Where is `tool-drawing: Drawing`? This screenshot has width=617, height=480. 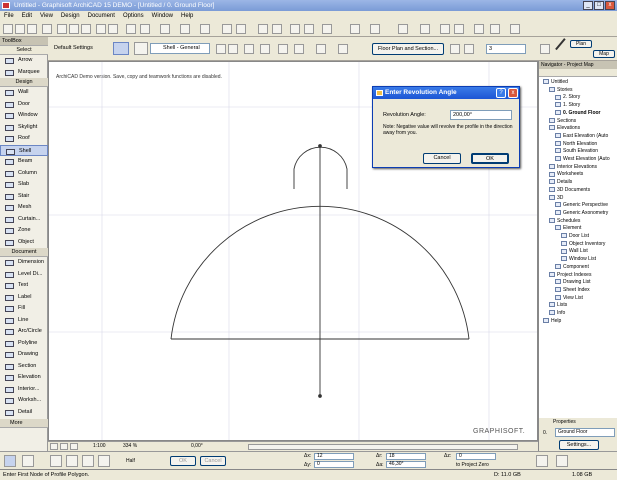
tool-drawing: Drawing is located at coordinates (24, 355).